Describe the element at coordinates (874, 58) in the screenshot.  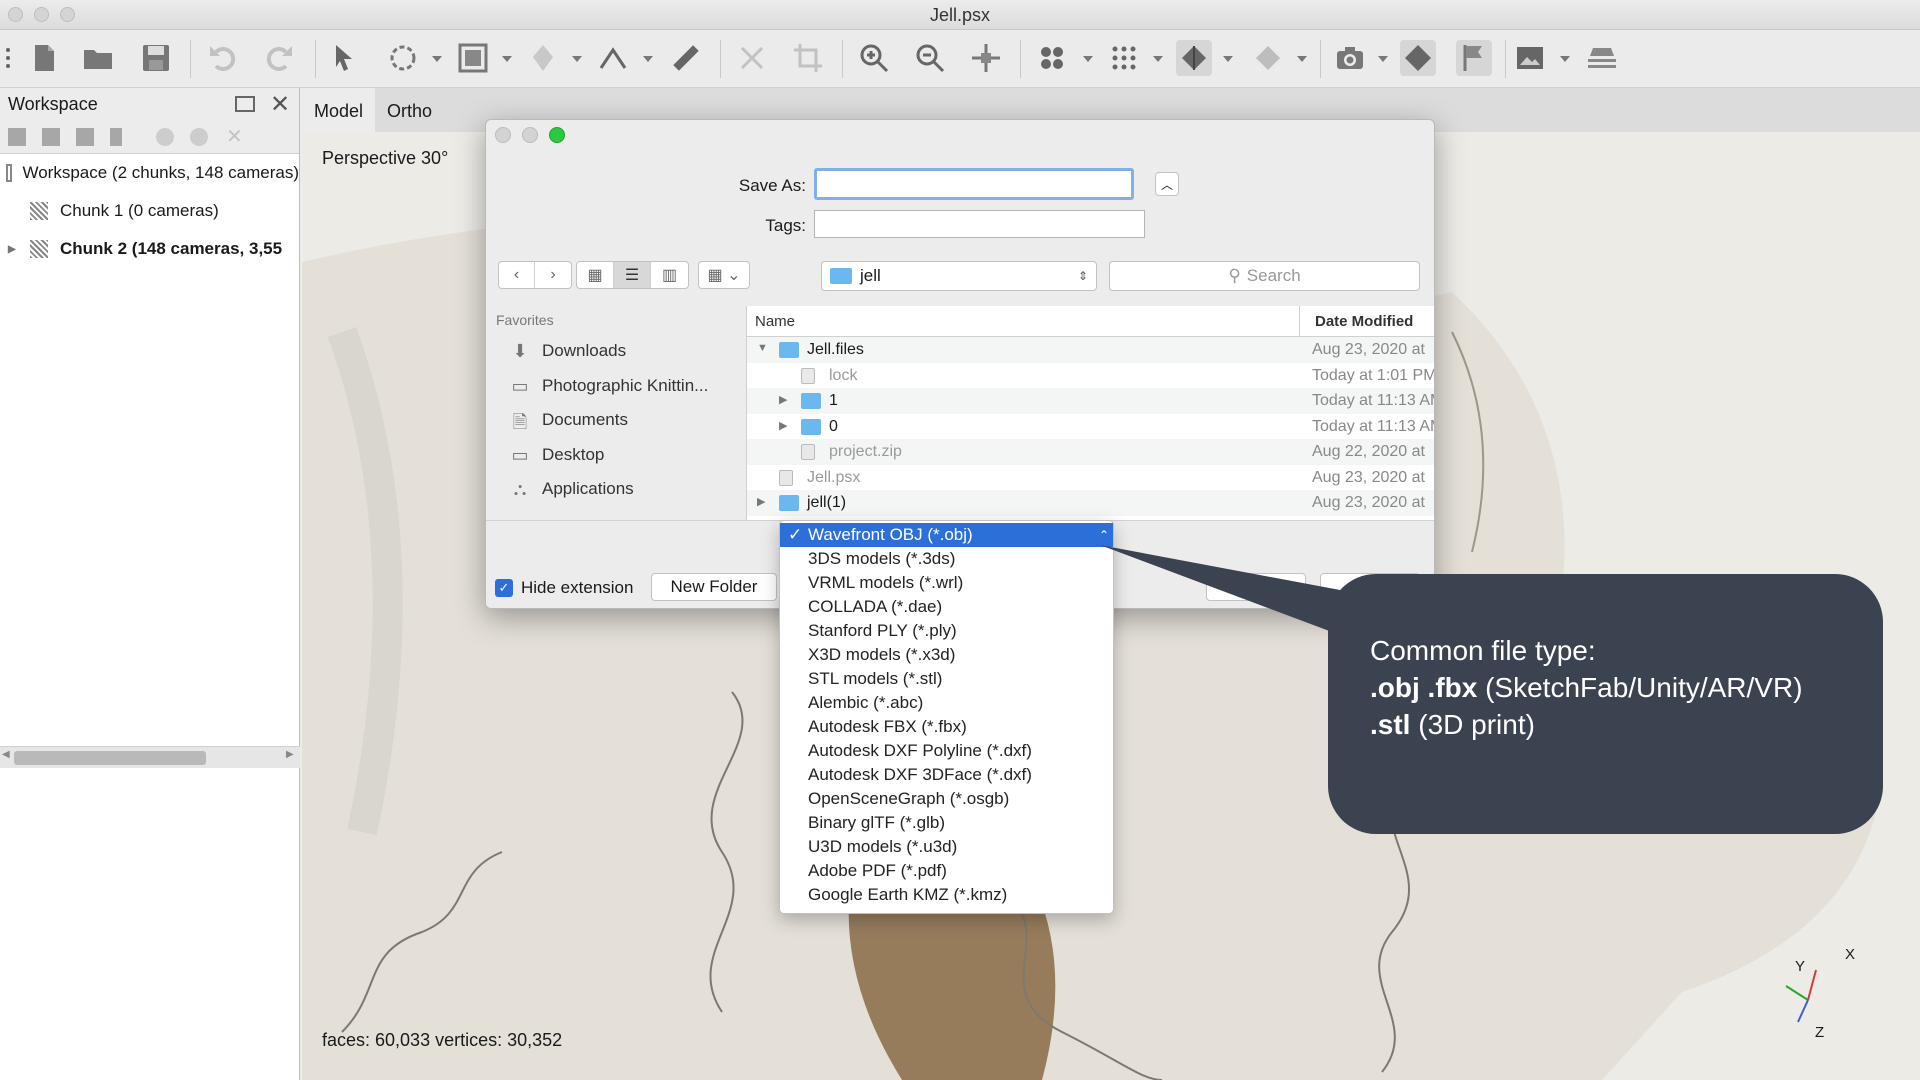
I see `zoom-in-icon` at that location.